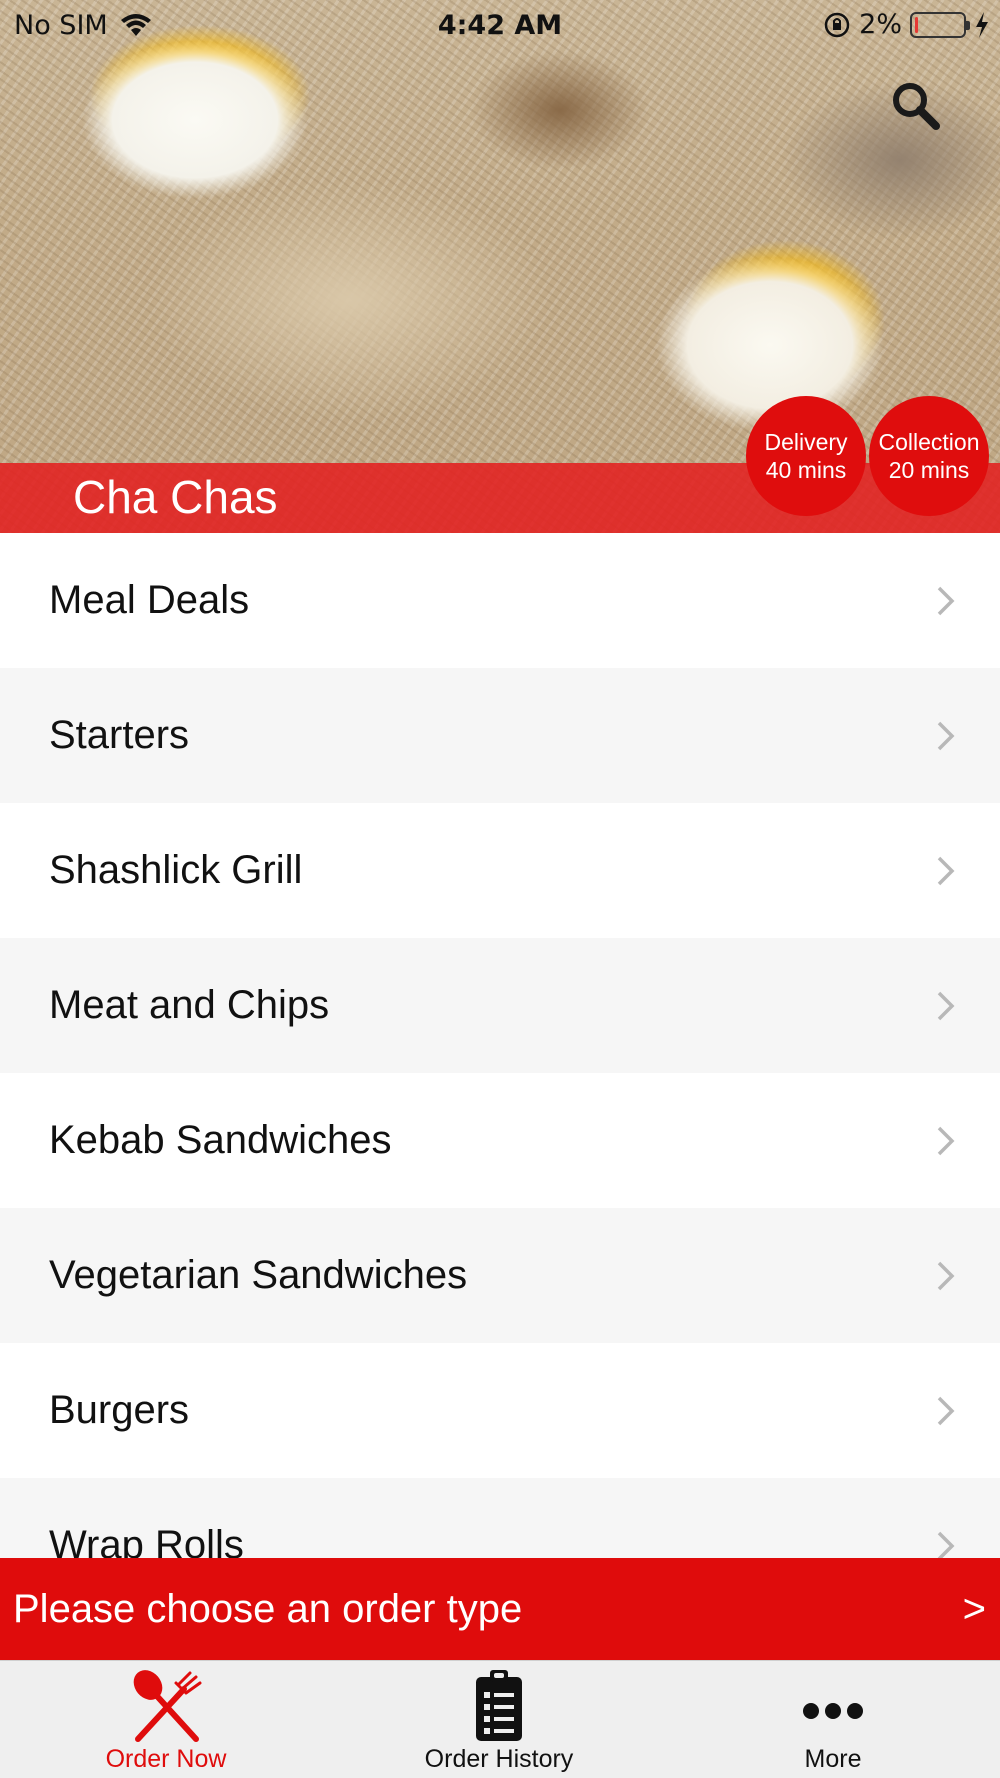  What do you see at coordinates (929, 470) in the screenshot?
I see `collection-badge-time: 20 mins` at bounding box center [929, 470].